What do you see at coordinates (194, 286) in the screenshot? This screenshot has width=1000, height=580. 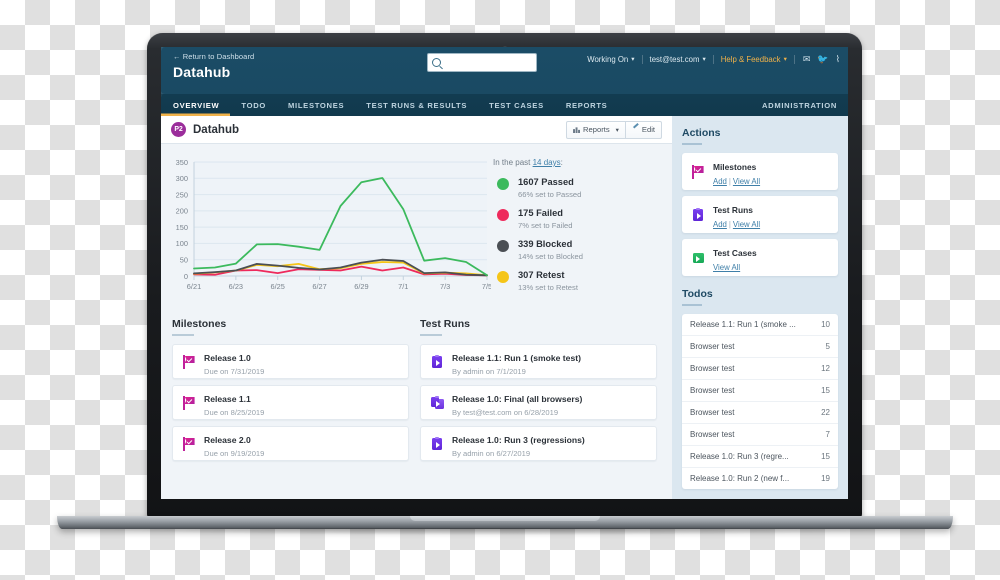 I see `x-axis-tick-label: 6/21` at bounding box center [194, 286].